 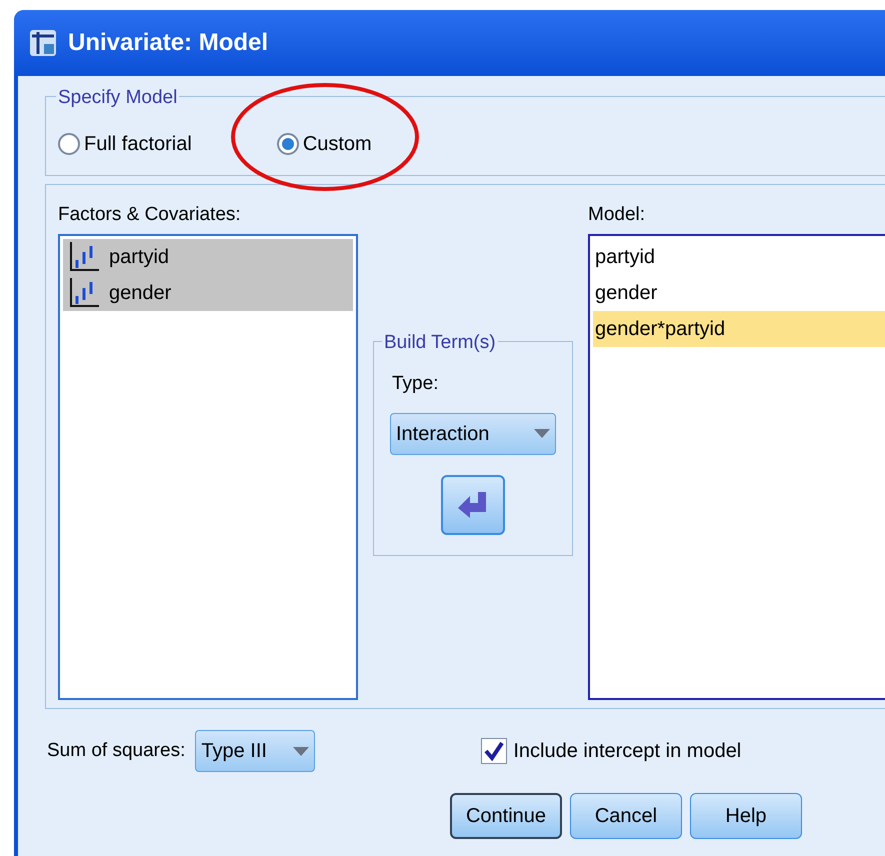 What do you see at coordinates (208, 292) in the screenshot?
I see `variable-item: gender` at bounding box center [208, 292].